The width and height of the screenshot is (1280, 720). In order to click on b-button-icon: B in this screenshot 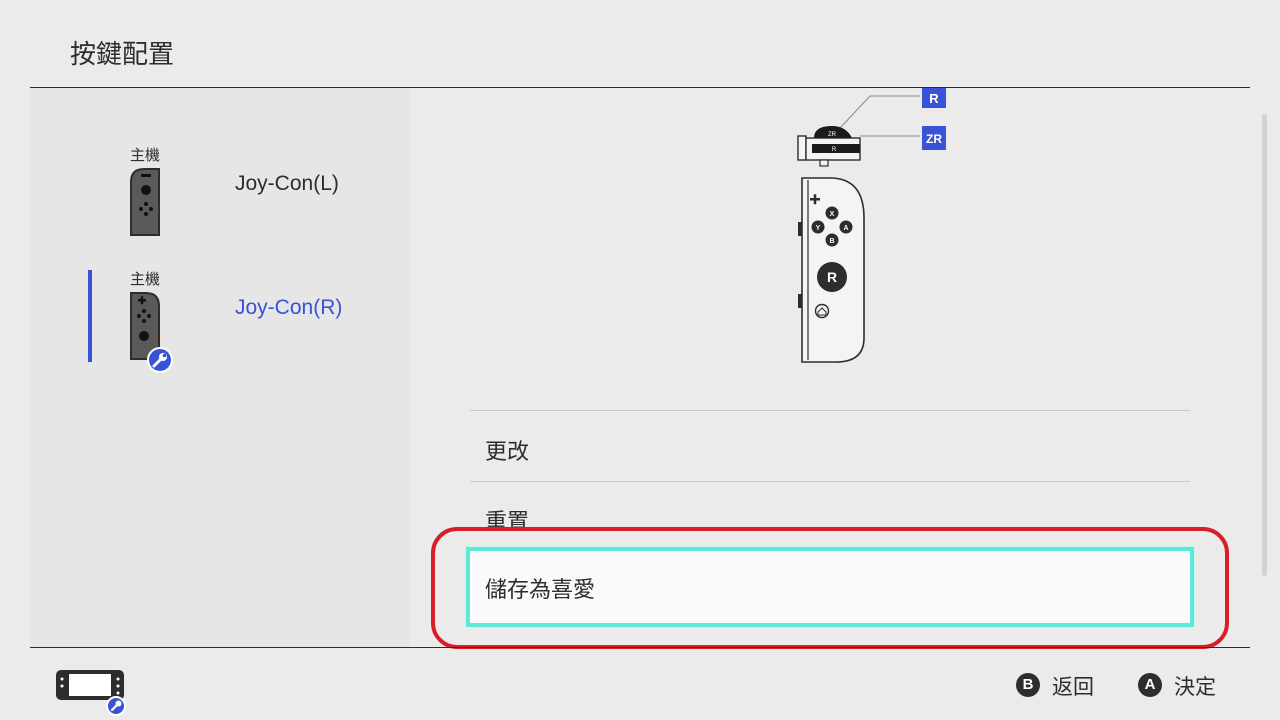, I will do `click(1028, 685)`.